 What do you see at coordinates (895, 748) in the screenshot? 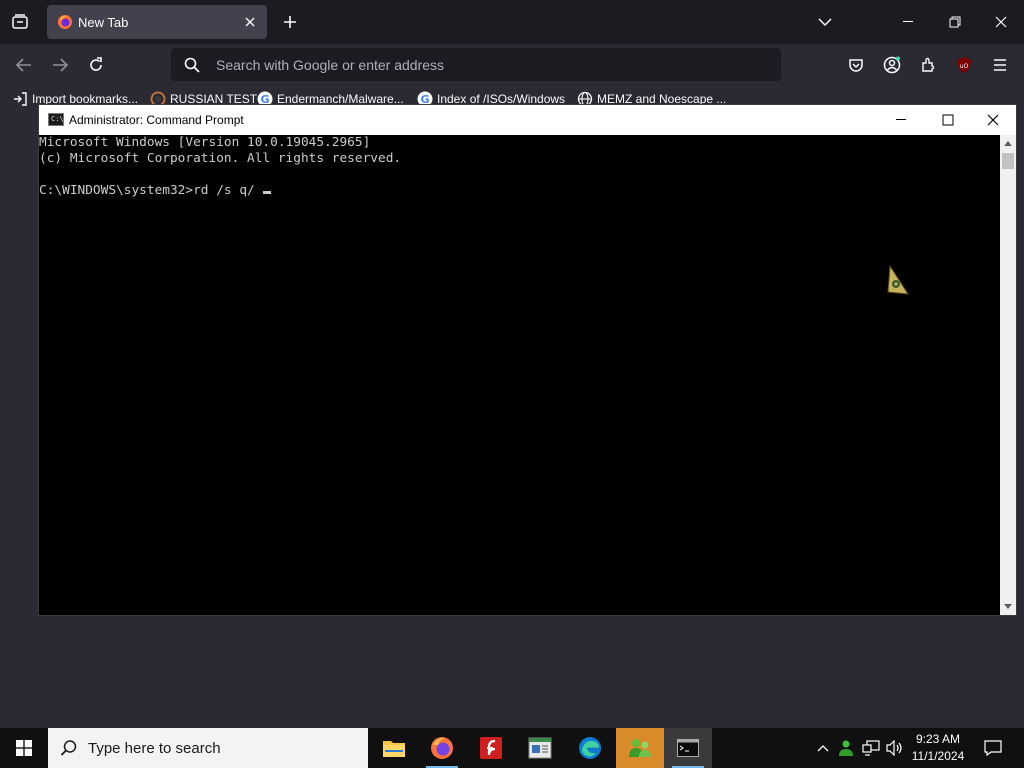
I see `volume-icon` at bounding box center [895, 748].